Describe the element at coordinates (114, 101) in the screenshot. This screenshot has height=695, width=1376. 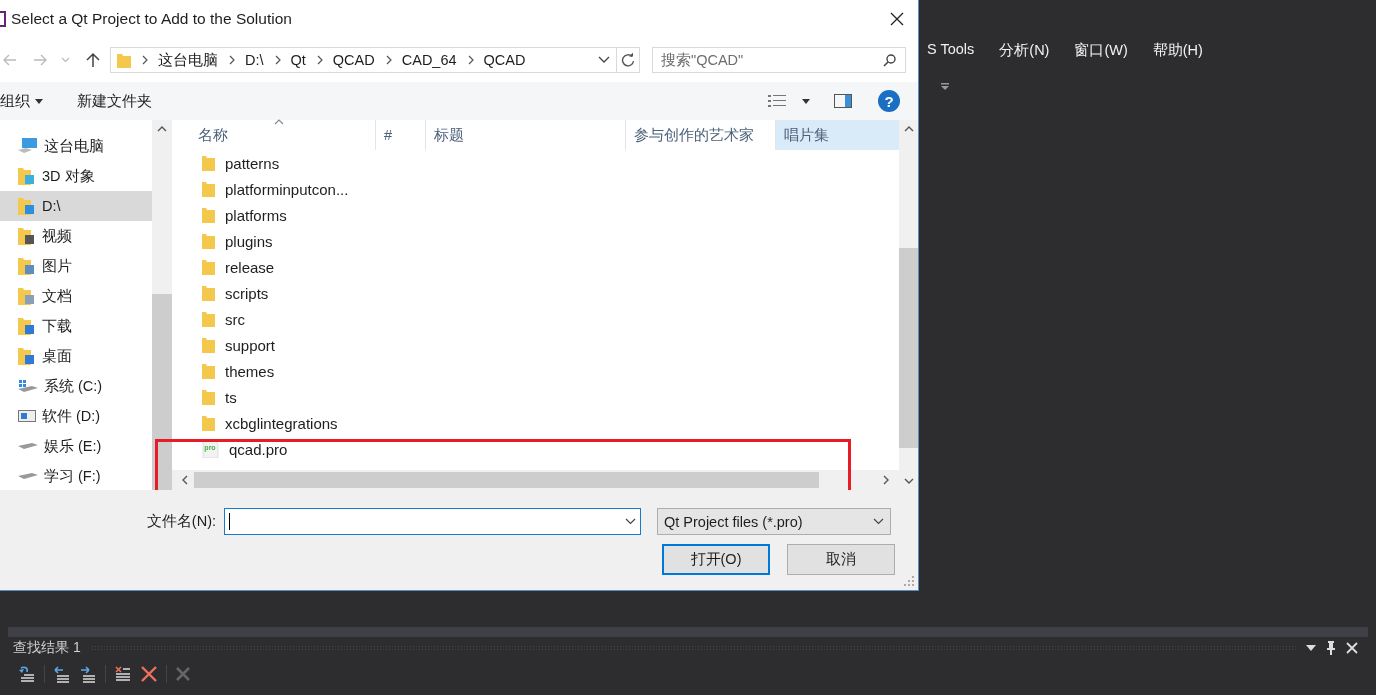
I see `new-folder-button: 新建文件夹` at that location.